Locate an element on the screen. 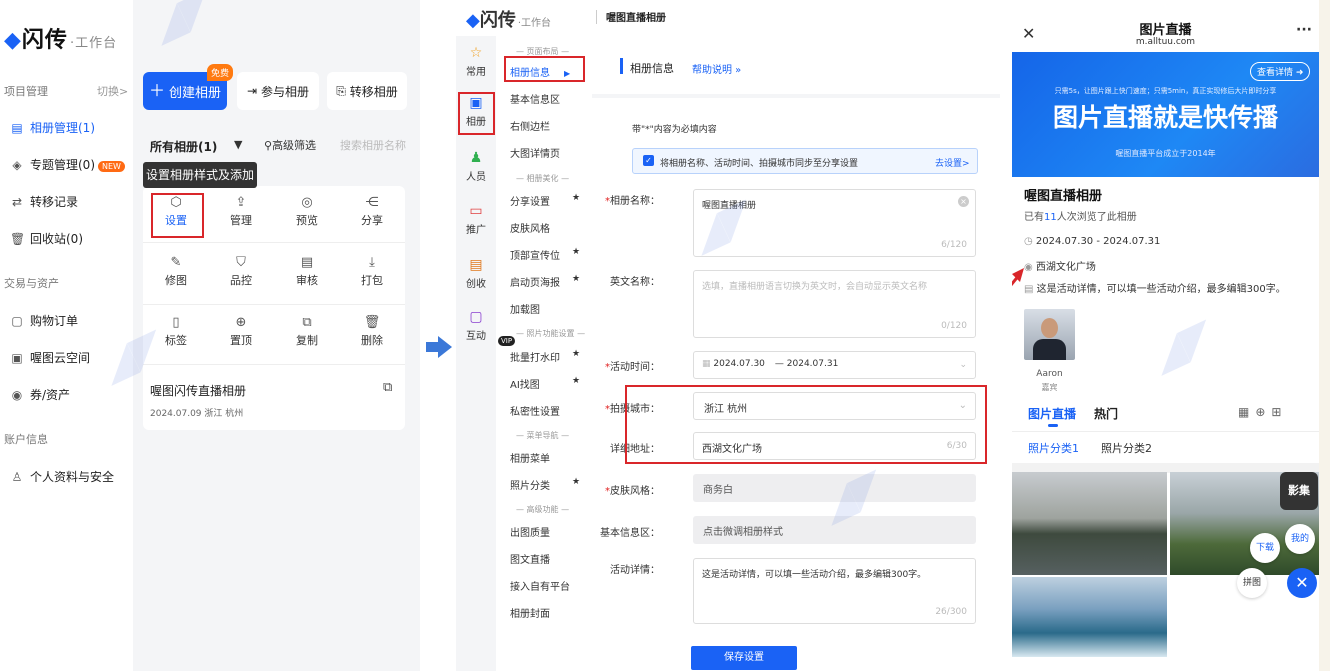  location-text: 西湖文化广场 is located at coordinates (1065, 267).